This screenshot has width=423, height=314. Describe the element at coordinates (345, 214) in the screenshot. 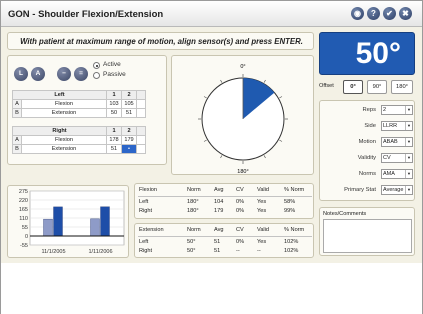

I see `notes-title: Notes/Comments` at that location.